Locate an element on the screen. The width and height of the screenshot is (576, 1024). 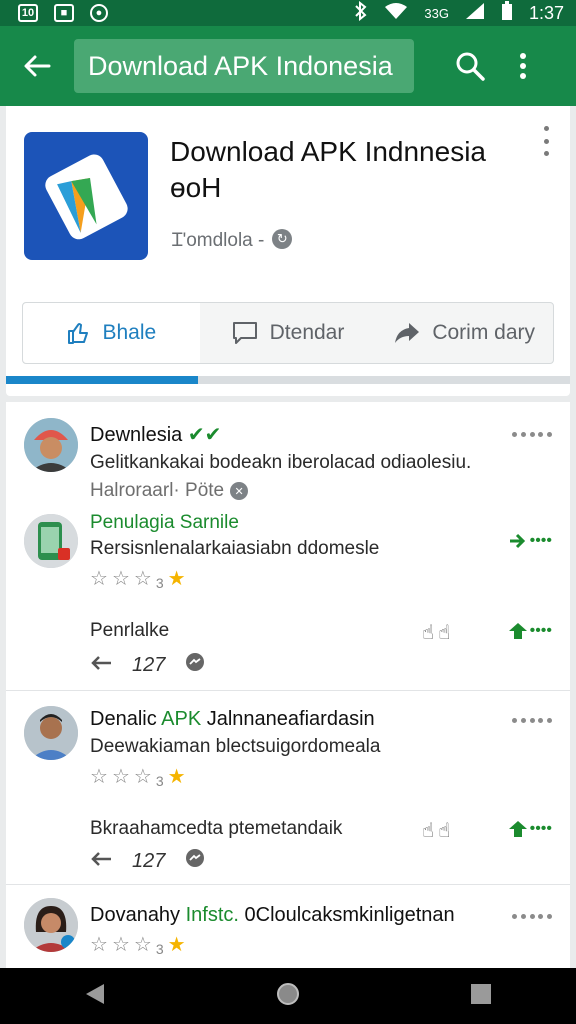
thumbs-up-icon is located at coordinates (78, 333).